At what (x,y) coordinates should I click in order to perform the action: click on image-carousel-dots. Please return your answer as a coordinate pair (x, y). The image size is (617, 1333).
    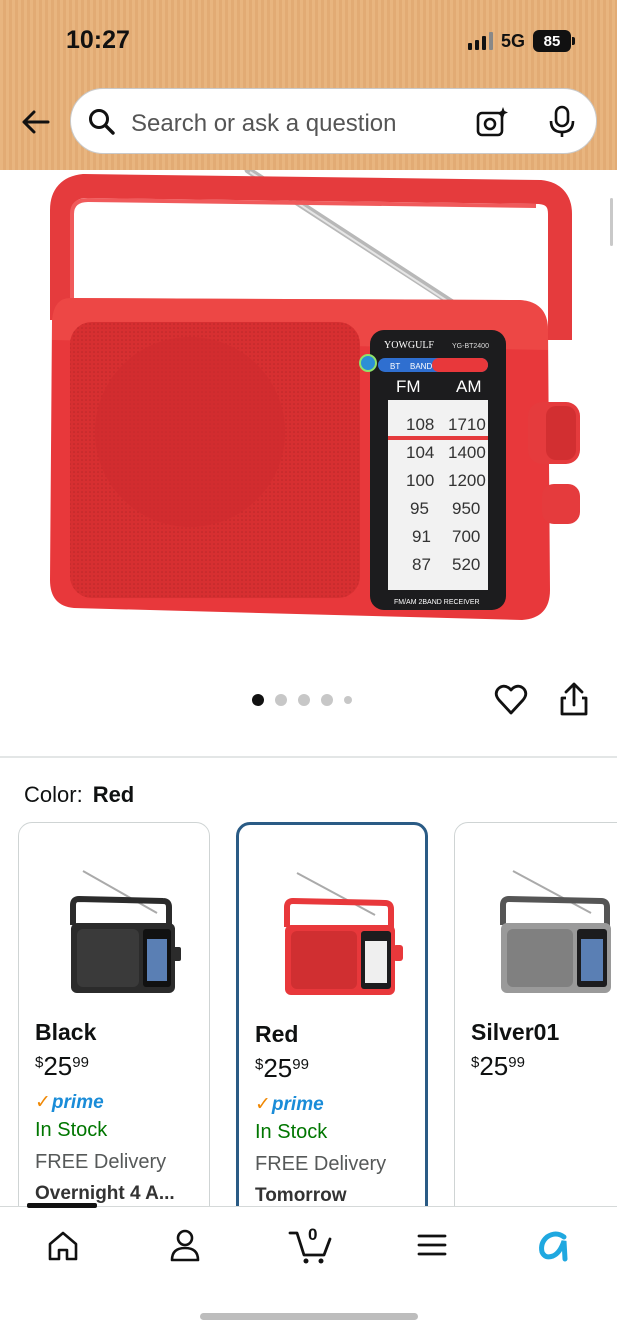
    Looking at the image, I should click on (302, 700).